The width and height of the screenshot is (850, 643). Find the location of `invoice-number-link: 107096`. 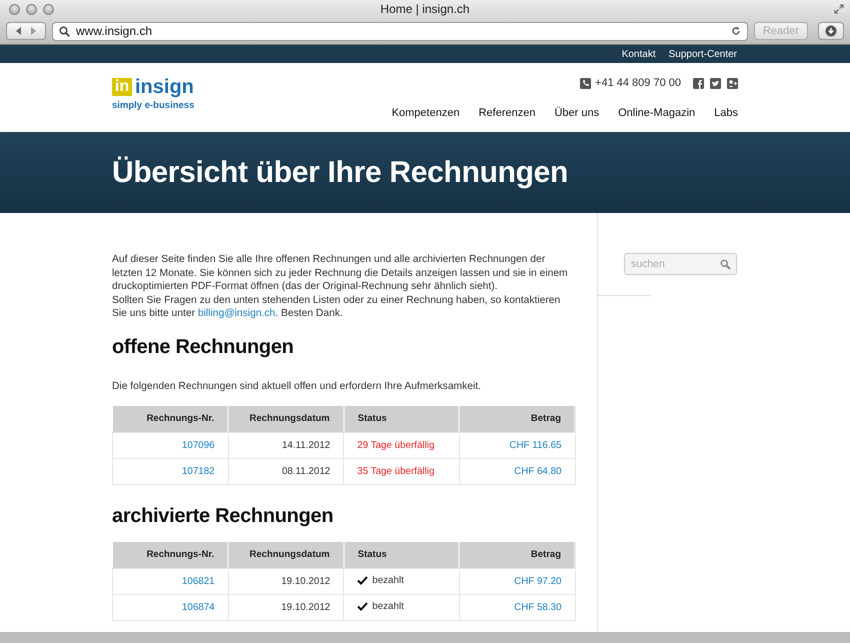

invoice-number-link: 107096 is located at coordinates (198, 445).